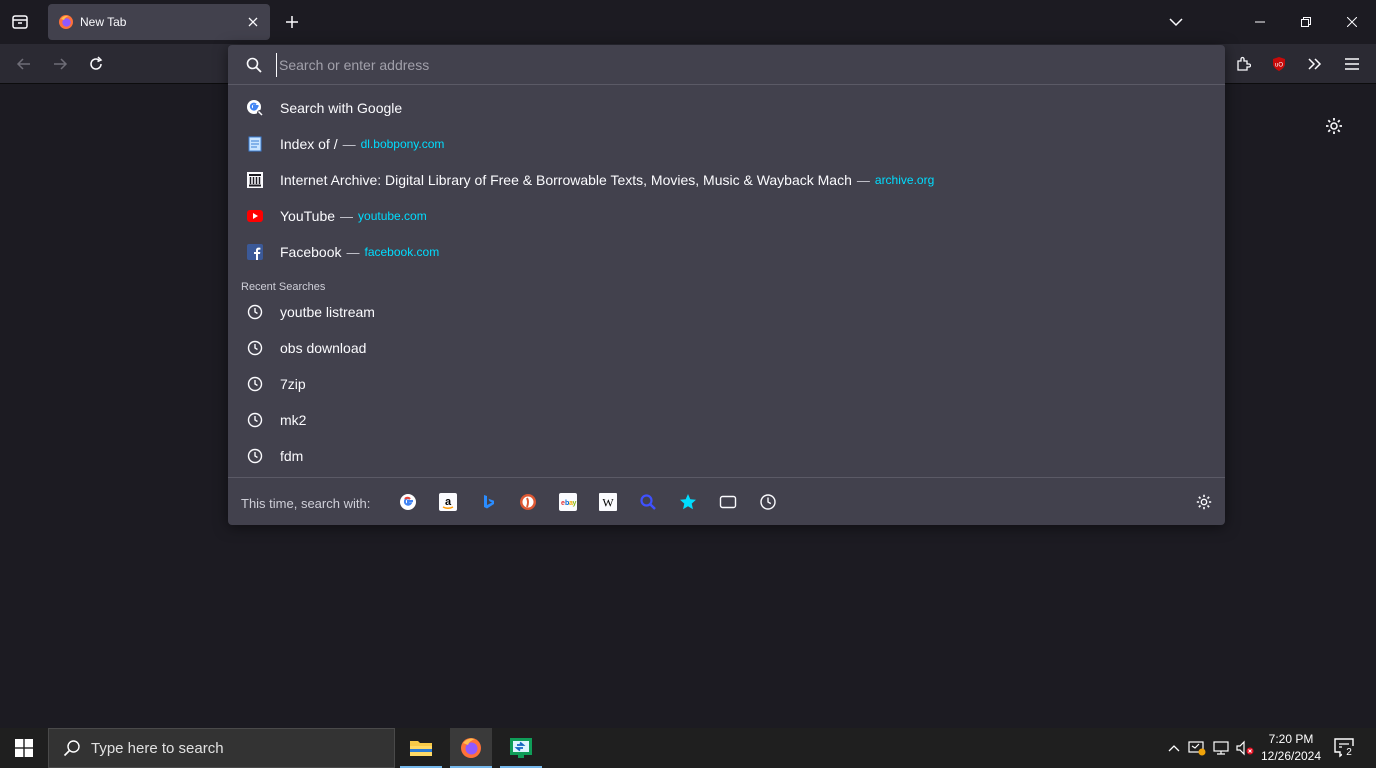 The image size is (1376, 768). I want to click on network-icon, so click(1221, 748).